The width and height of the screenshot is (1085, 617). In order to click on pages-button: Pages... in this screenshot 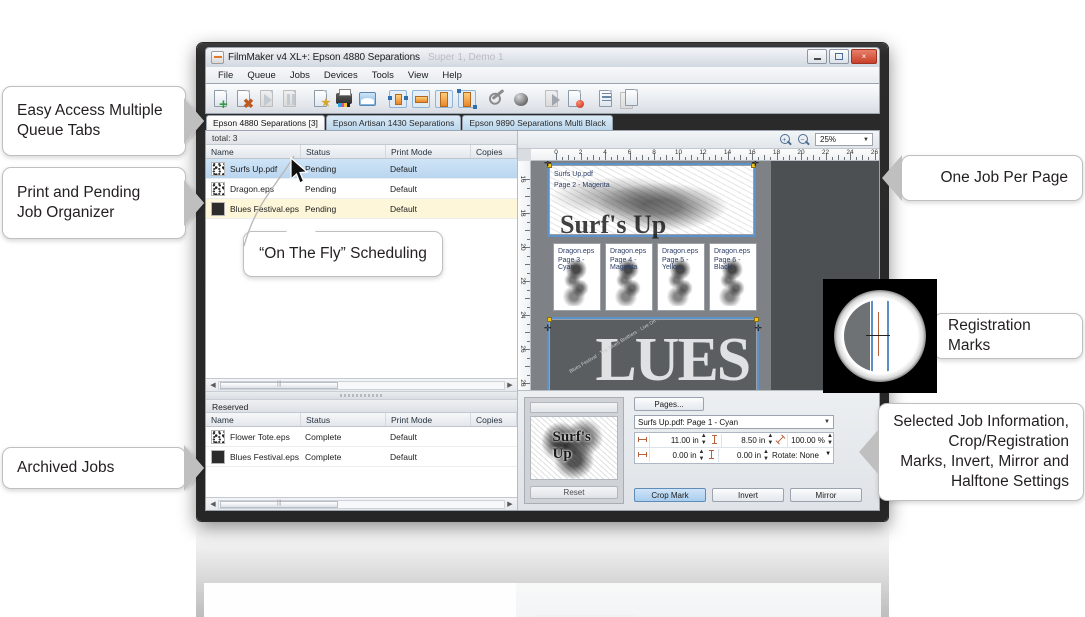, I will do `click(669, 404)`.